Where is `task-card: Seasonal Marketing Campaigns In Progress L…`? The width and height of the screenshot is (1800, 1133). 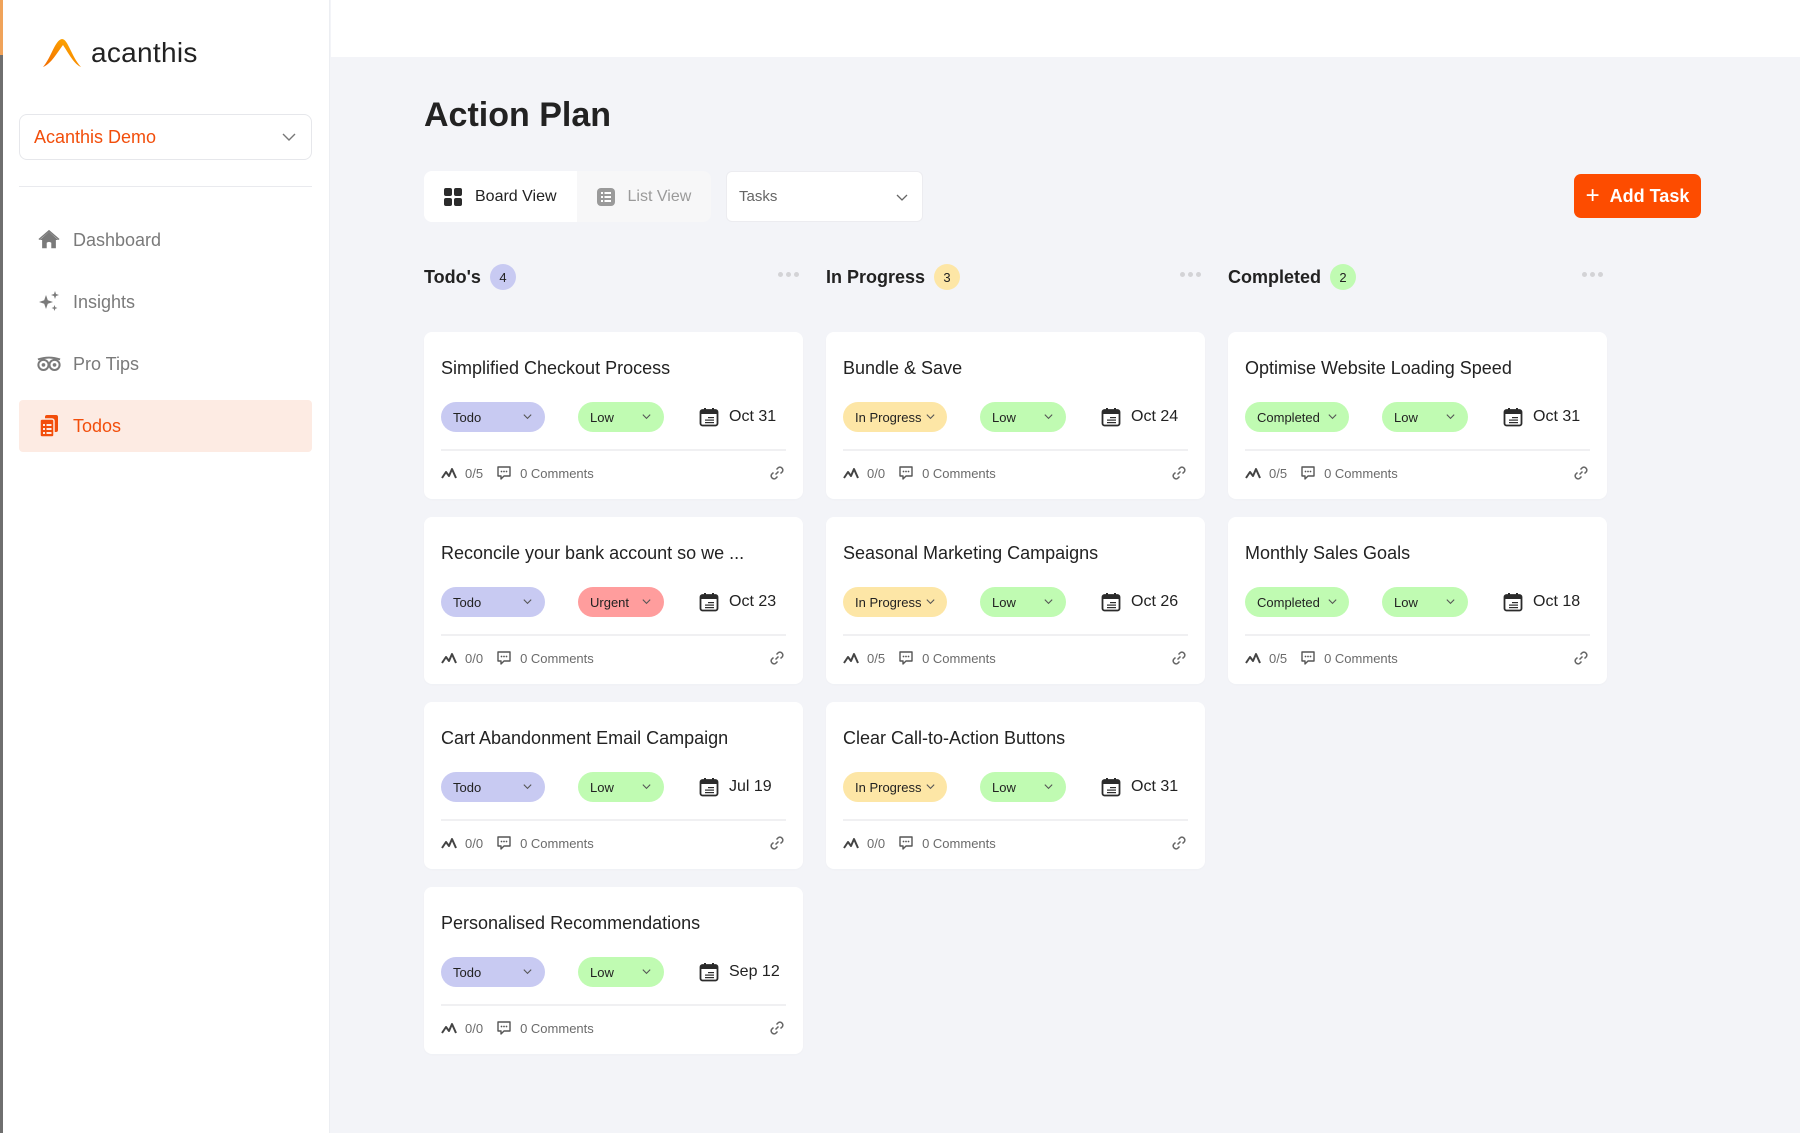 task-card: Seasonal Marketing Campaigns In Progress L… is located at coordinates (1015, 600).